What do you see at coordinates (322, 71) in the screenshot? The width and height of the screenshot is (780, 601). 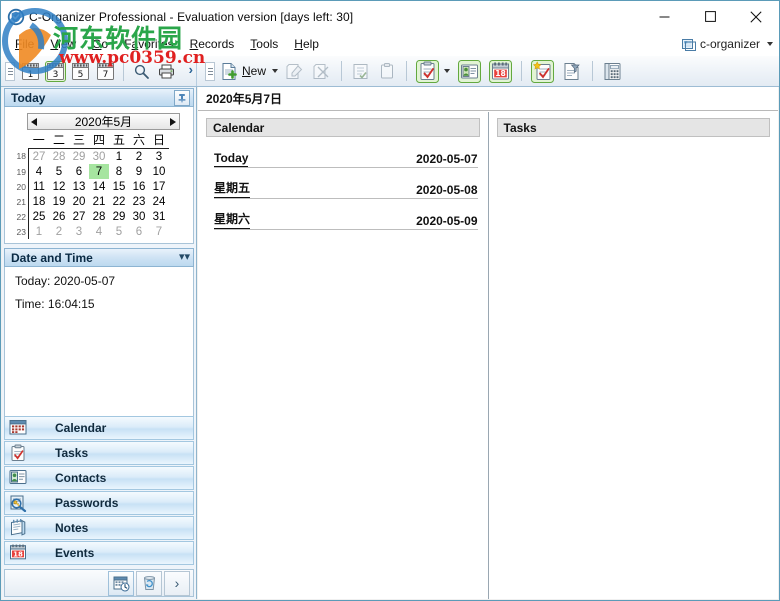 I see `delete-record-button` at bounding box center [322, 71].